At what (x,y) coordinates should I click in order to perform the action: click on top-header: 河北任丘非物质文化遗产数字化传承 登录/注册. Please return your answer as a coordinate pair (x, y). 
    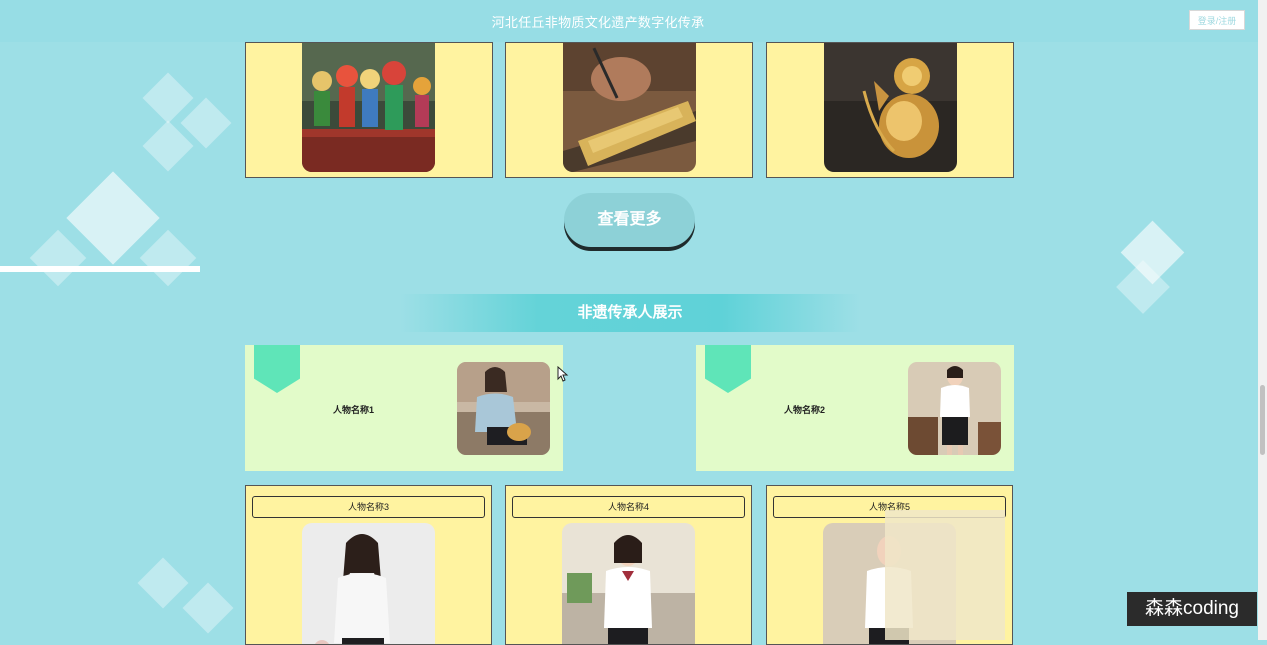
    Looking at the image, I should click on (629, 21).